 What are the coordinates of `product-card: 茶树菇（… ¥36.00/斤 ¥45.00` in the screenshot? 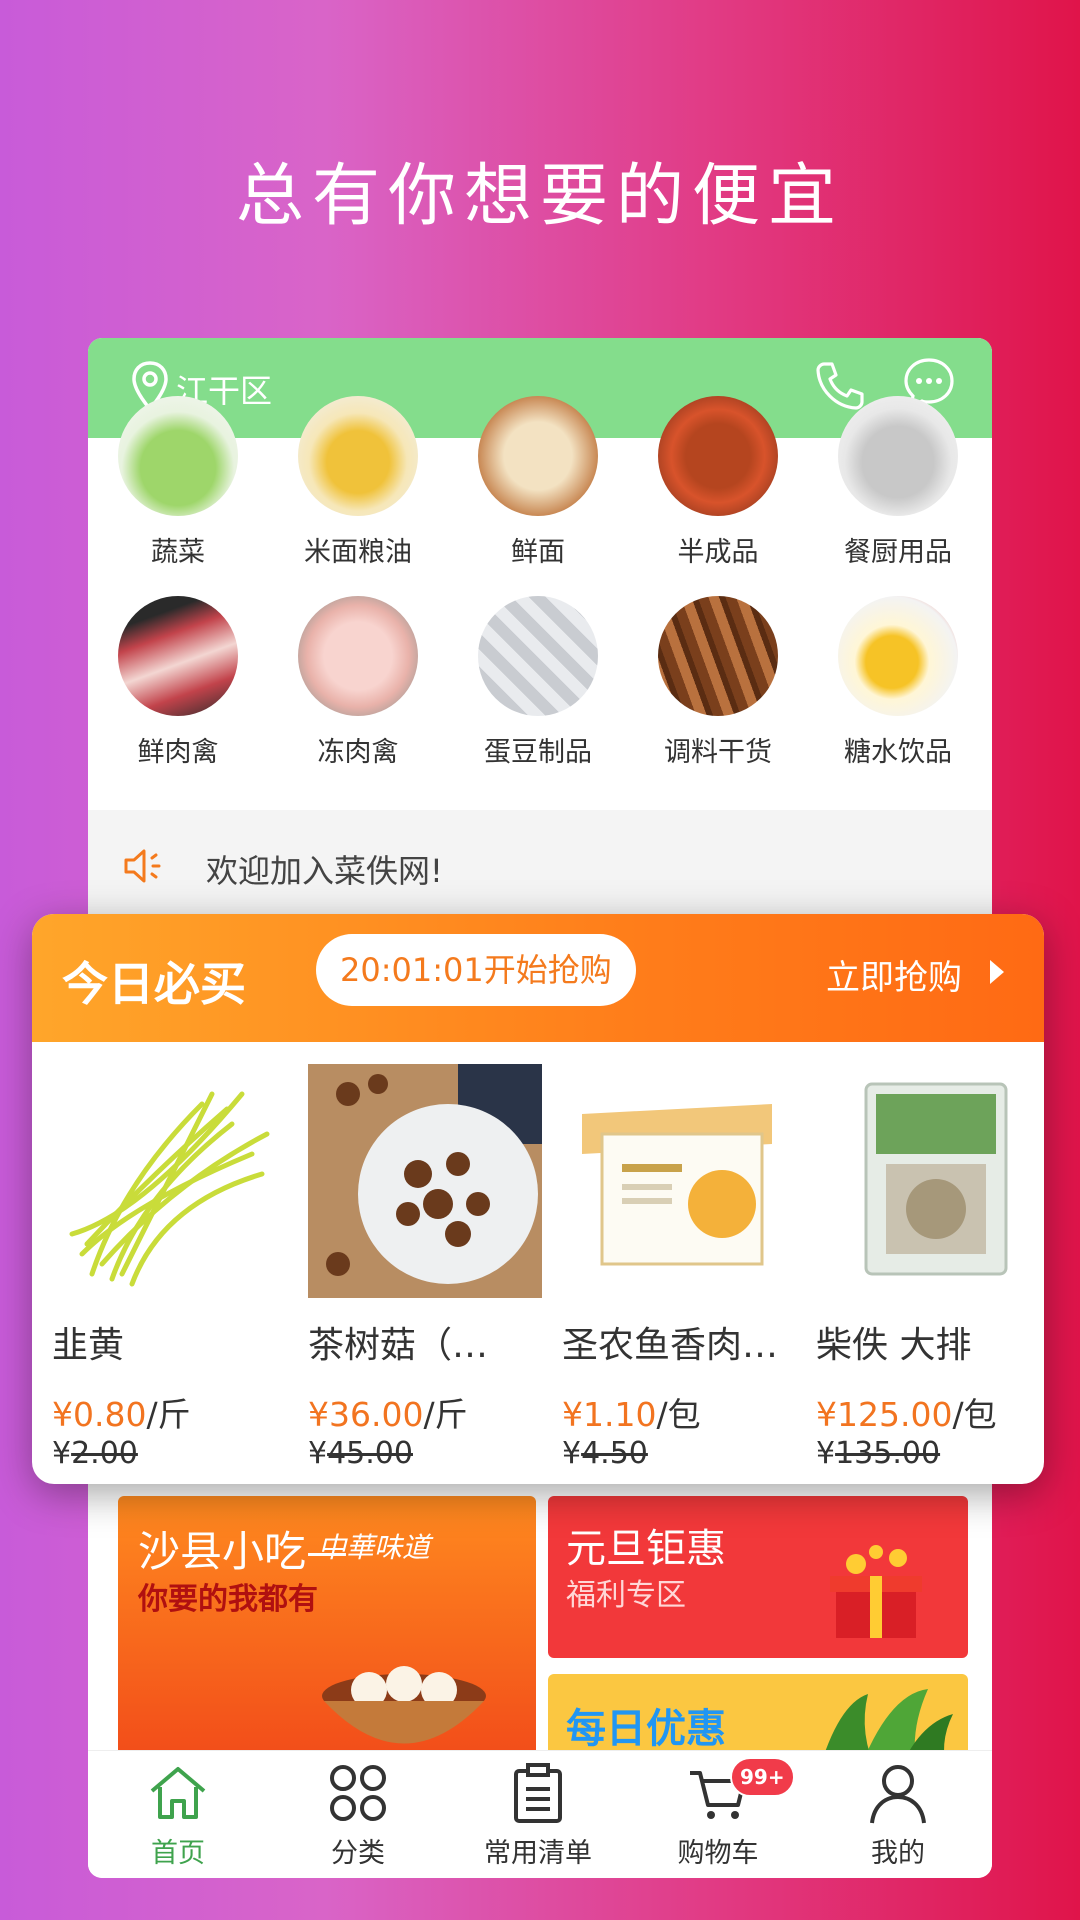 It's located at (428, 1267).